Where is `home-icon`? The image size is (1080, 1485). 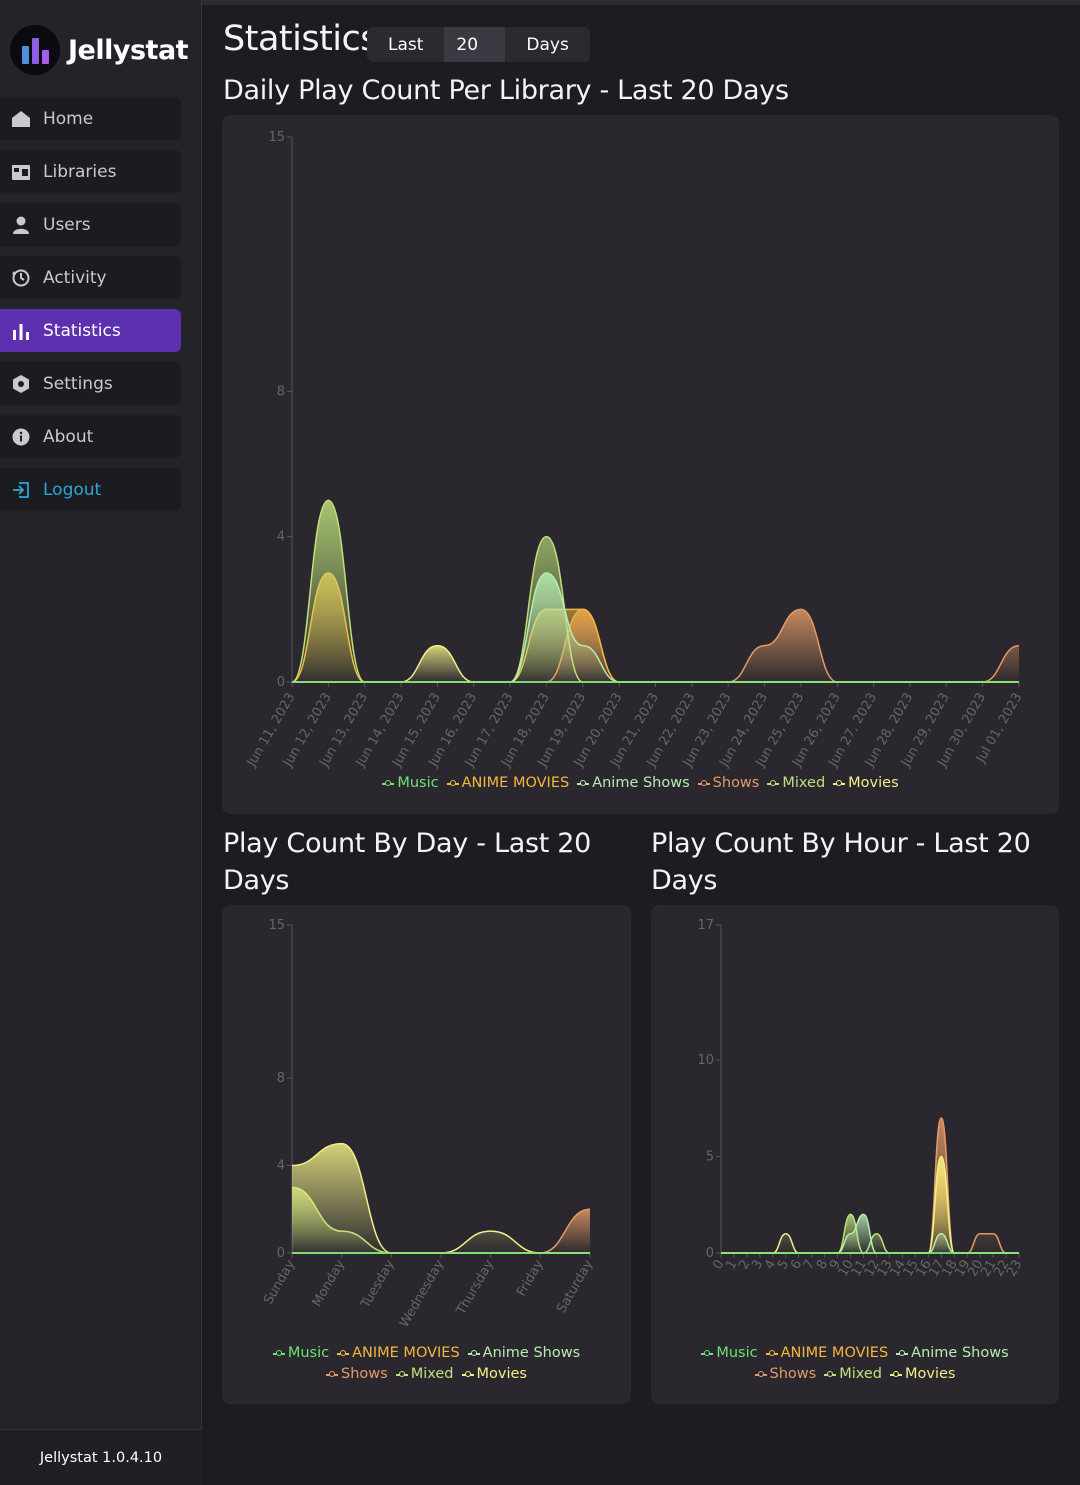 home-icon is located at coordinates (21, 119).